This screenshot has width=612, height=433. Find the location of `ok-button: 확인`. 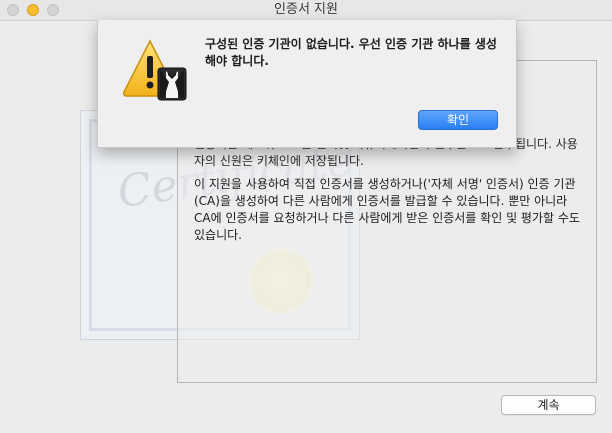

ok-button: 확인 is located at coordinates (458, 120).